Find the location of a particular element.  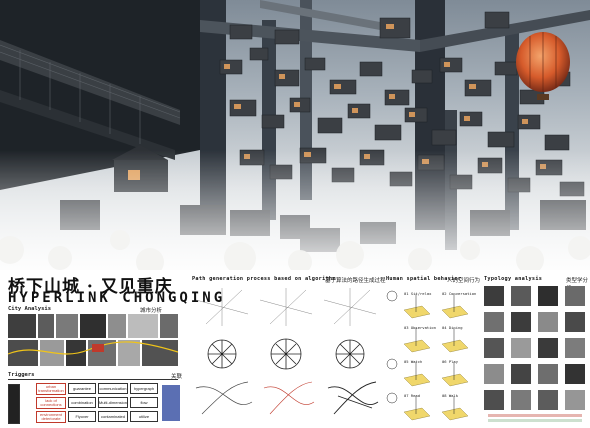

trigger-box: hypergraph is located at coordinates (144, 388).